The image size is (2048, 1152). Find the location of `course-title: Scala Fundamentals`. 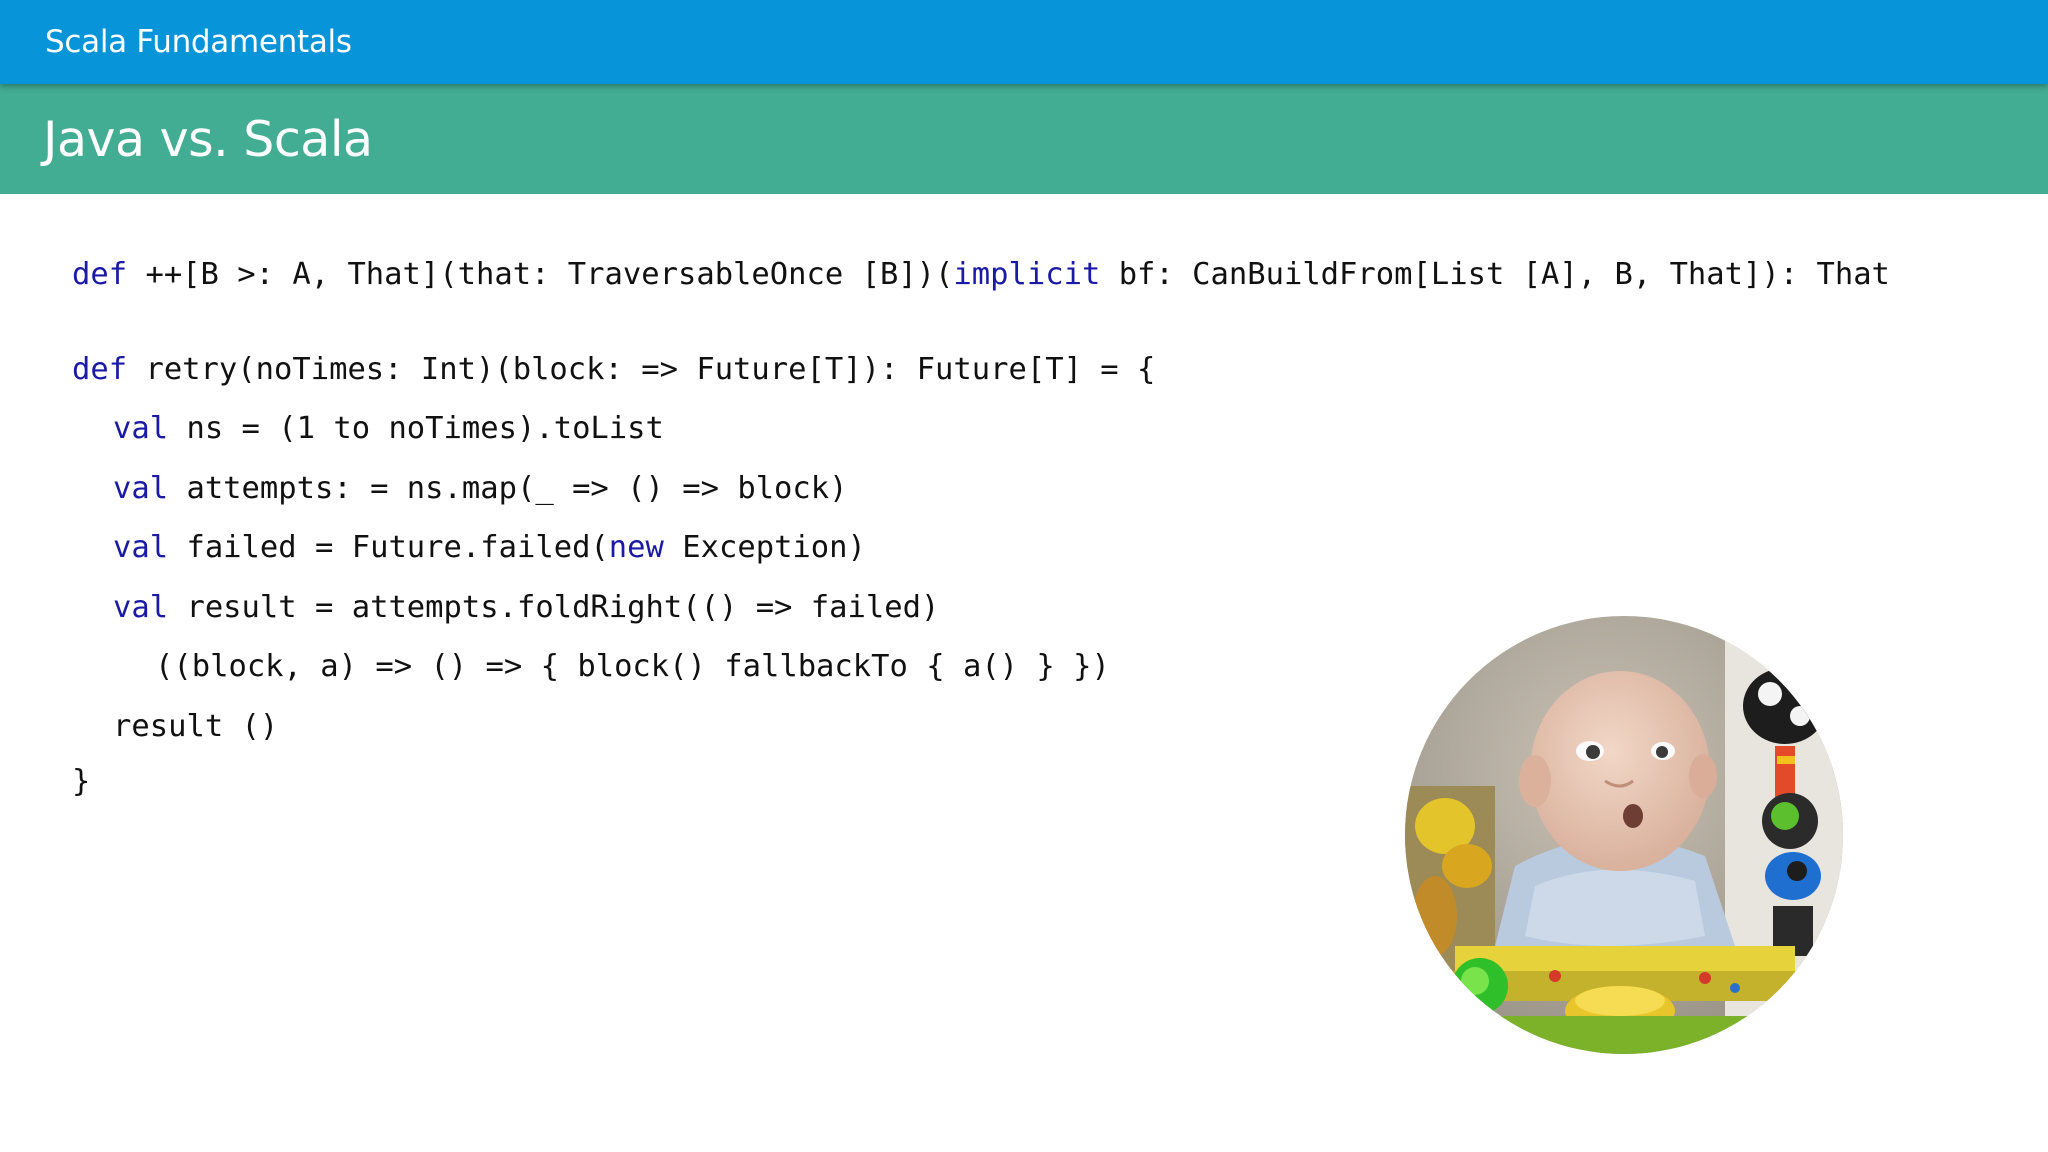

course-title: Scala Fundamentals is located at coordinates (198, 42).